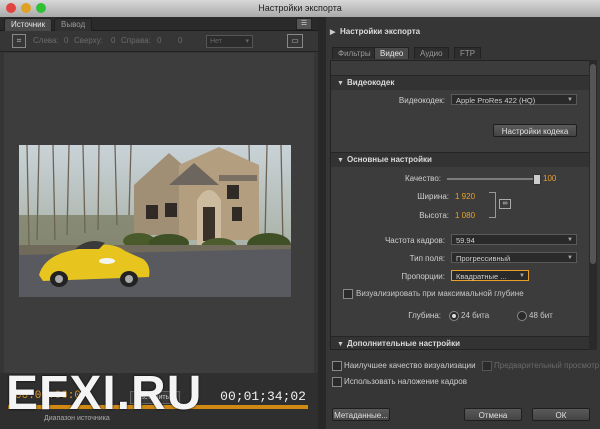  I want to click on crop-right-label: Справа:, so click(136, 40).